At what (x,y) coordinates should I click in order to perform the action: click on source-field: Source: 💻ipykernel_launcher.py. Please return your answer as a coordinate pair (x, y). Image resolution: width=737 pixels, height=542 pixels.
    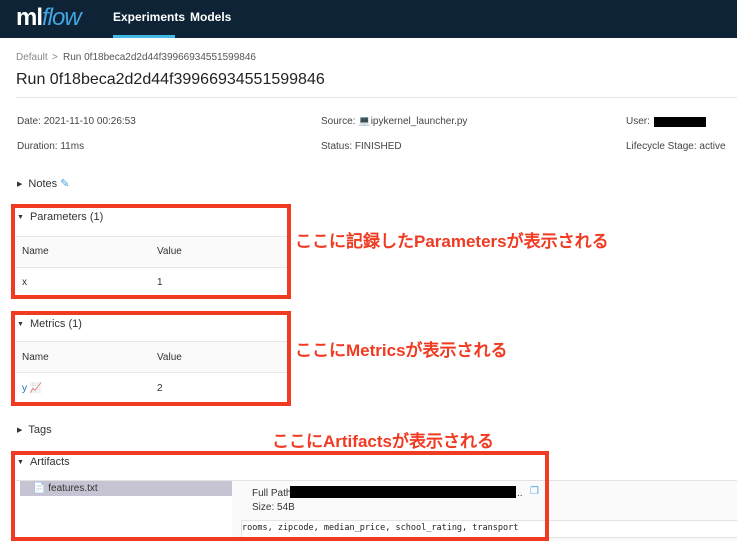
    Looking at the image, I should click on (394, 121).